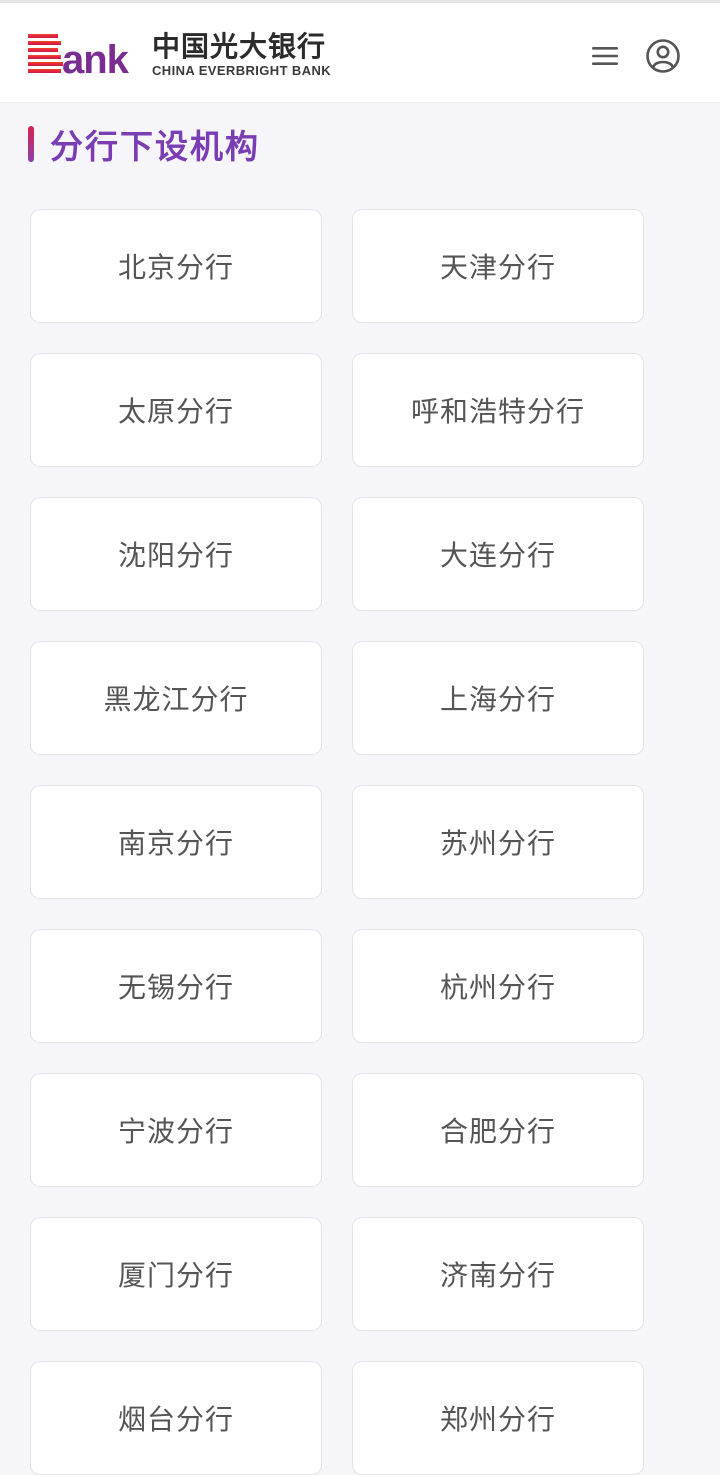 This screenshot has height=1475, width=720. I want to click on branch-card: 济南分行, so click(498, 1274).